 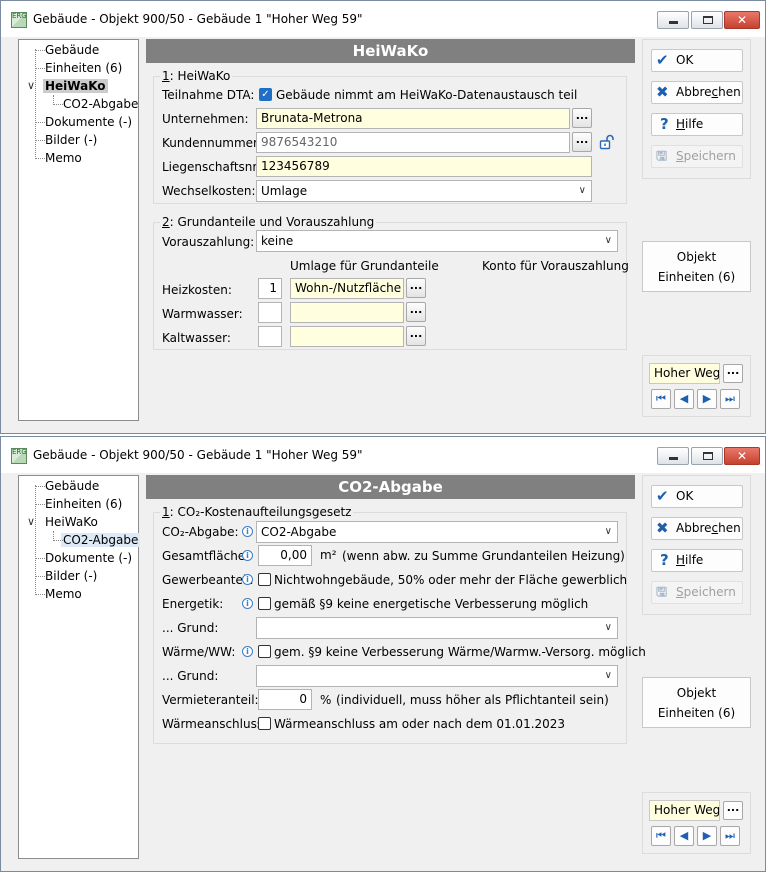 What do you see at coordinates (200, 532) in the screenshot?
I see `co2-abgabe-label: CO₂-Abgabe:` at bounding box center [200, 532].